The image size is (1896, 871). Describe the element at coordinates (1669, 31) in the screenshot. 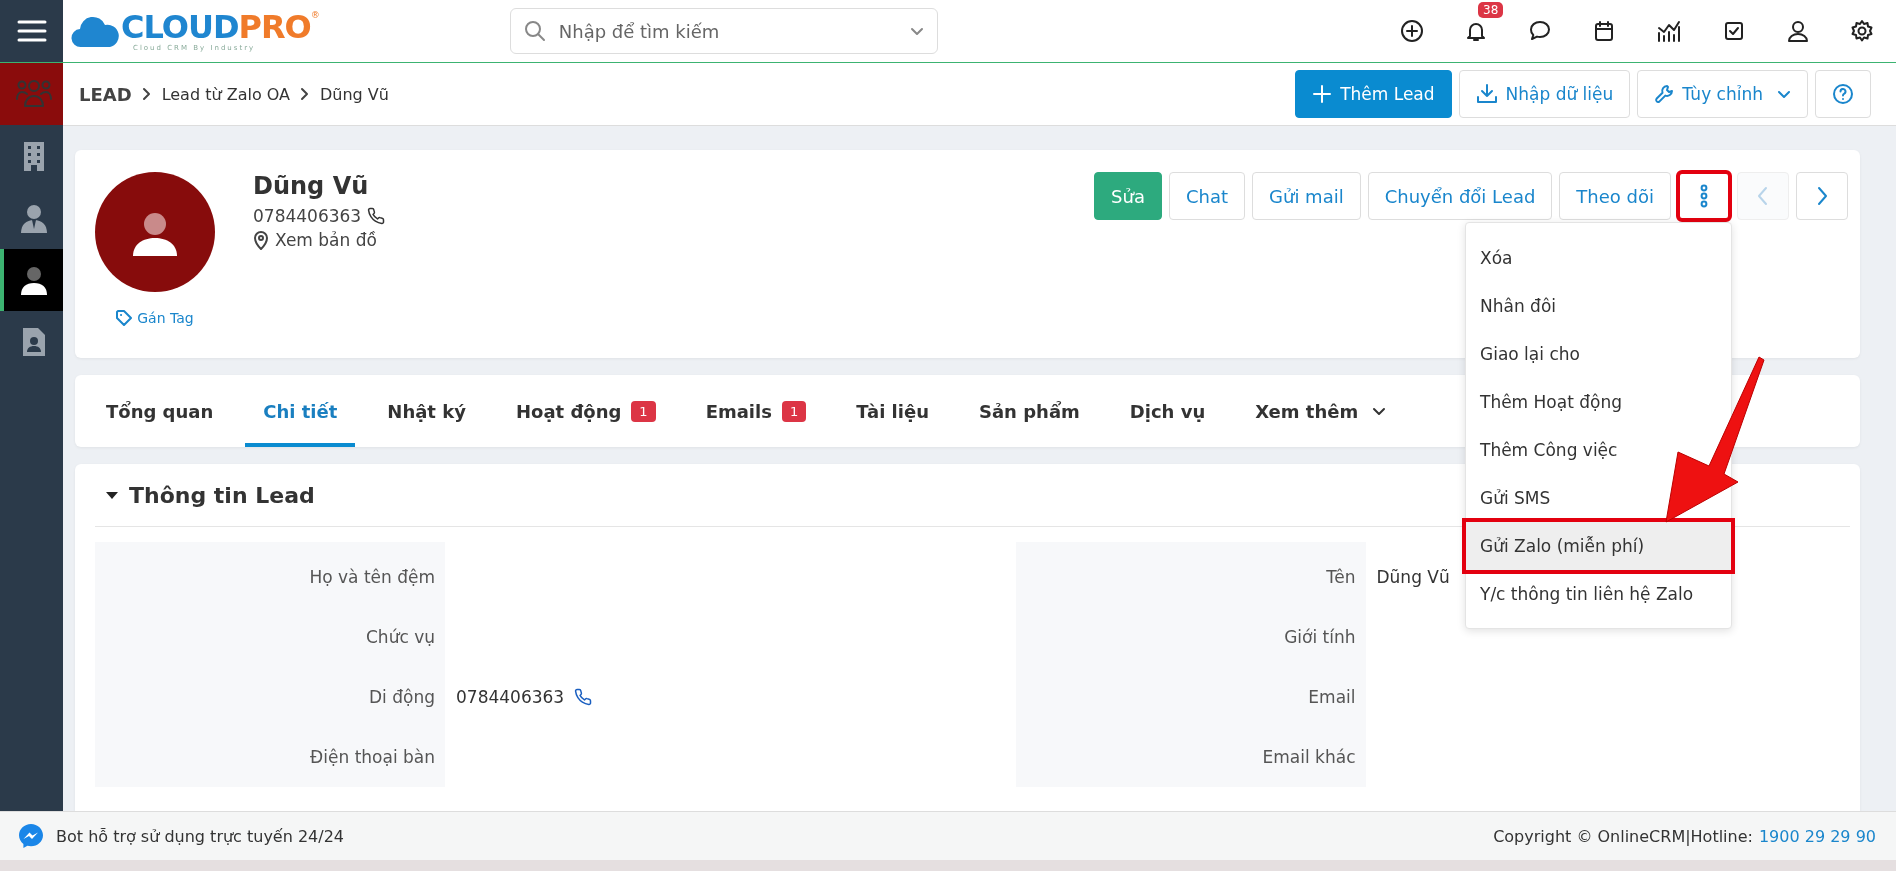

I see `chart-icon` at that location.